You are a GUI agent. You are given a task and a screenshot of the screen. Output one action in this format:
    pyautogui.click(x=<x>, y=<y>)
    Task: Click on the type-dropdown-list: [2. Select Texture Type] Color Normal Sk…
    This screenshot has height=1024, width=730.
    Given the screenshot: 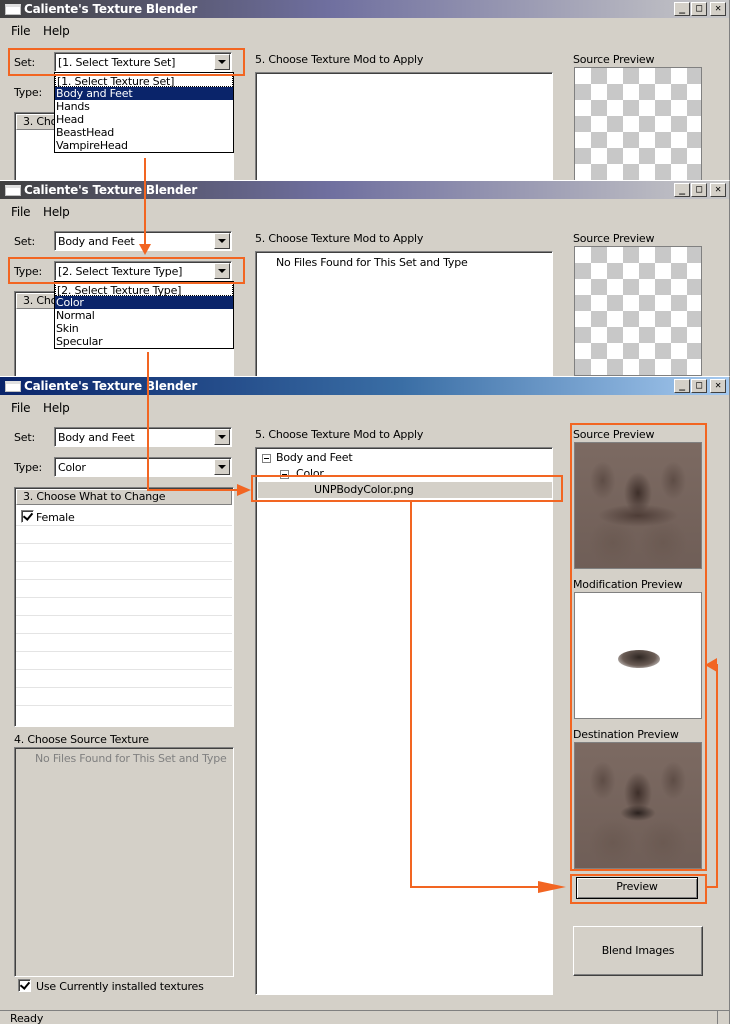 What is the action you would take?
    pyautogui.click(x=144, y=315)
    